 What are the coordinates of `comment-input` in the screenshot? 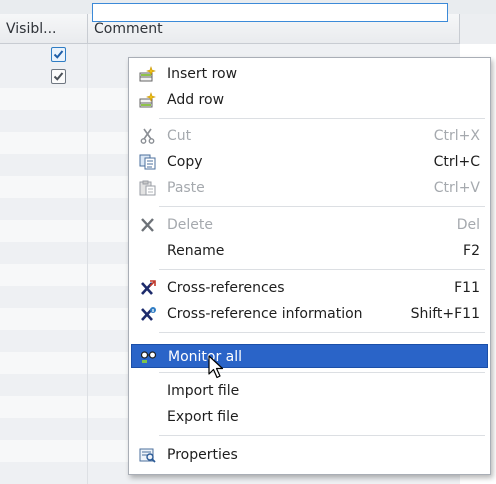 It's located at (270, 12).